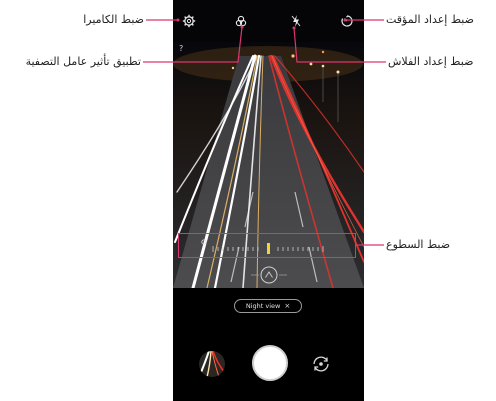 This screenshot has width=496, height=401. I want to click on timer-icon, so click(347, 20).